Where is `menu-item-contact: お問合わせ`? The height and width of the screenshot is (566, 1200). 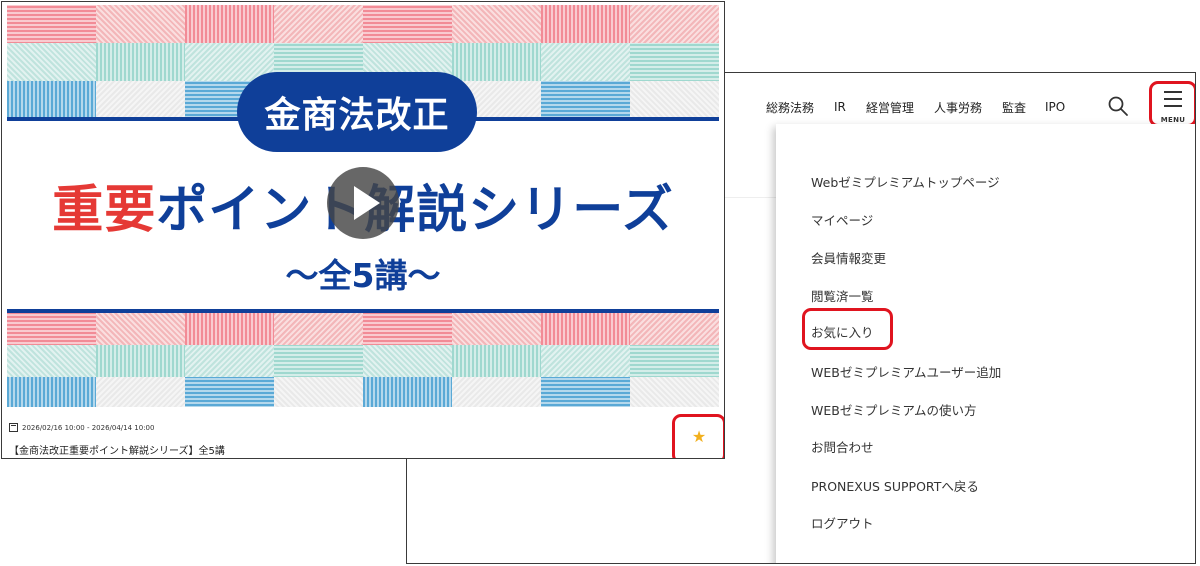 menu-item-contact: お問合わせ is located at coordinates (842, 446).